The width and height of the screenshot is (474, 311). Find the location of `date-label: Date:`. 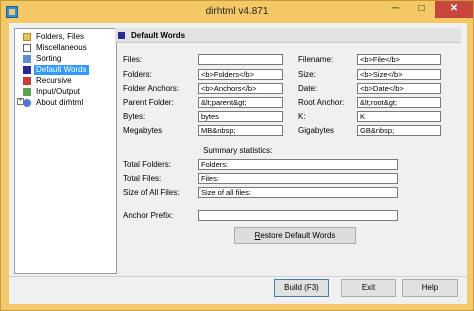

date-label: Date: is located at coordinates (308, 88).